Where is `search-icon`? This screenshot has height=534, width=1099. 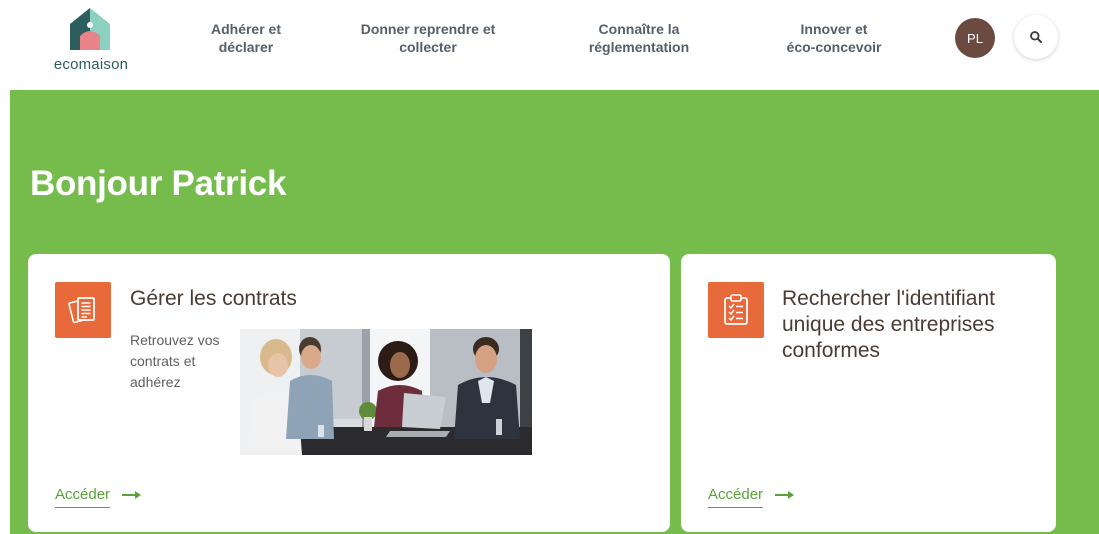 search-icon is located at coordinates (1036, 37).